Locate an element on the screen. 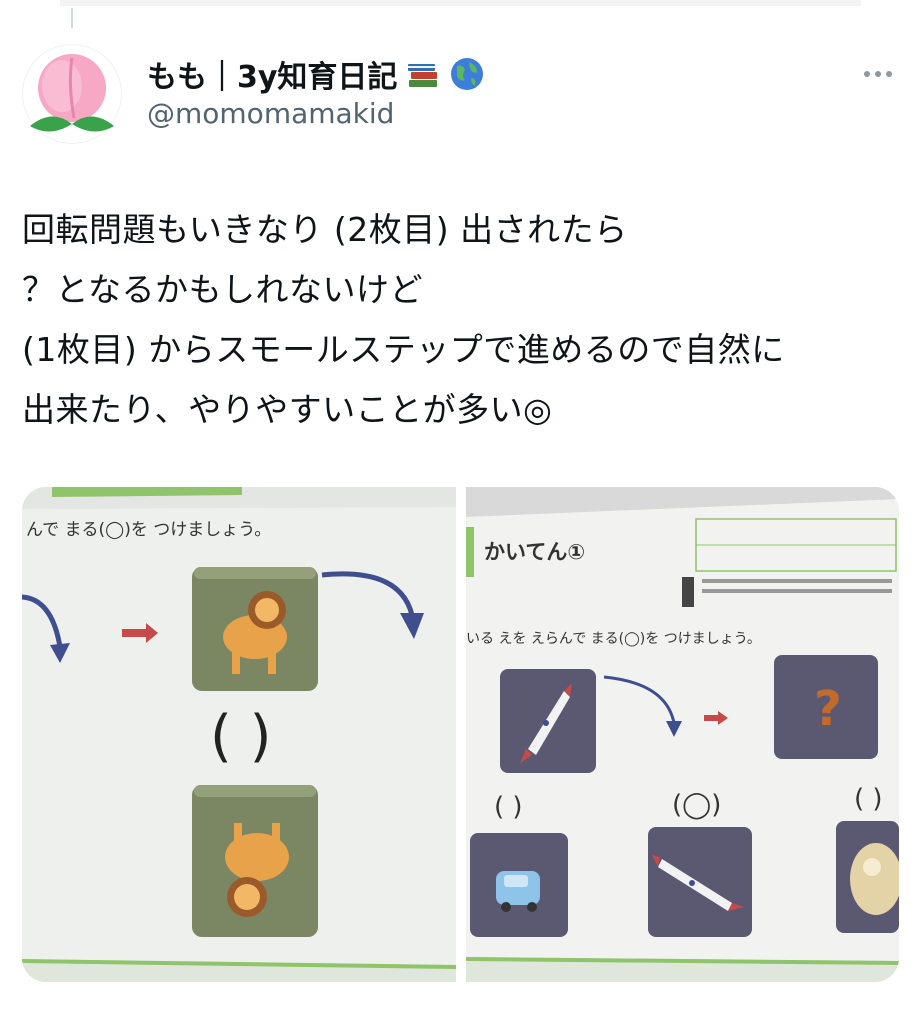 The width and height of the screenshot is (921, 1024). question-mark: ? is located at coordinates (828, 709).